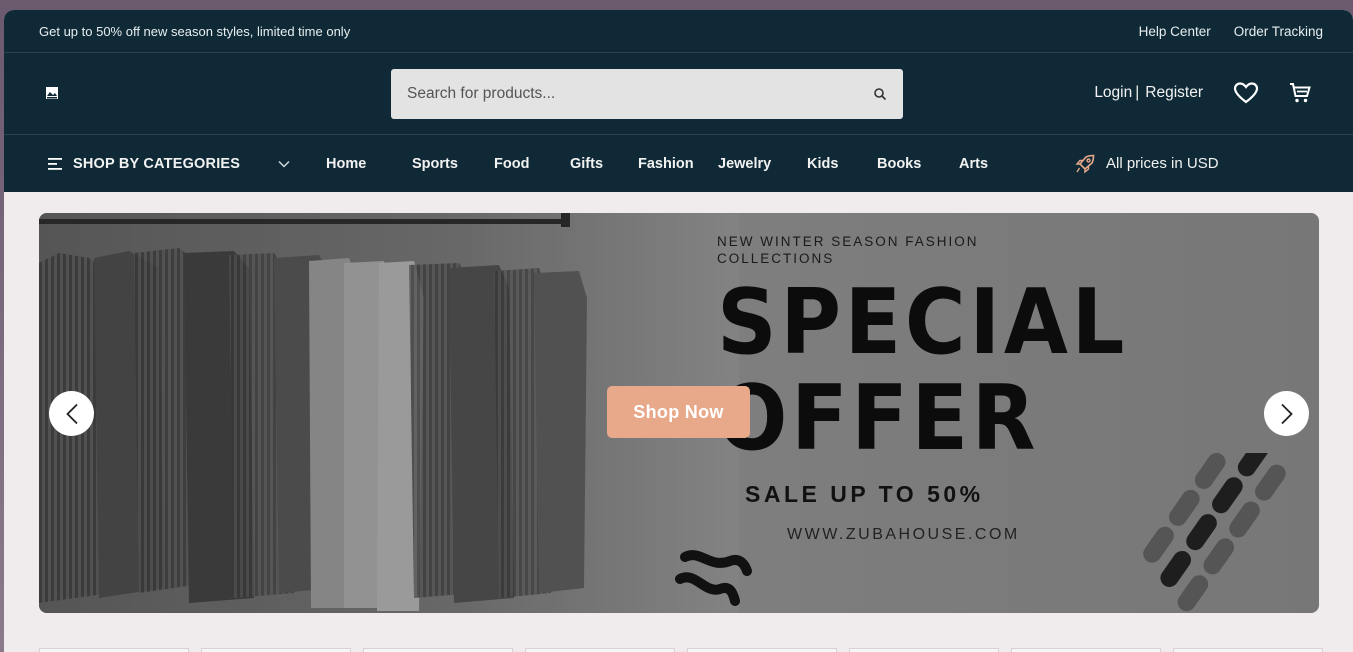  I want to click on categories-dropdown: SHOP BY CATEGORIES, so click(169, 163).